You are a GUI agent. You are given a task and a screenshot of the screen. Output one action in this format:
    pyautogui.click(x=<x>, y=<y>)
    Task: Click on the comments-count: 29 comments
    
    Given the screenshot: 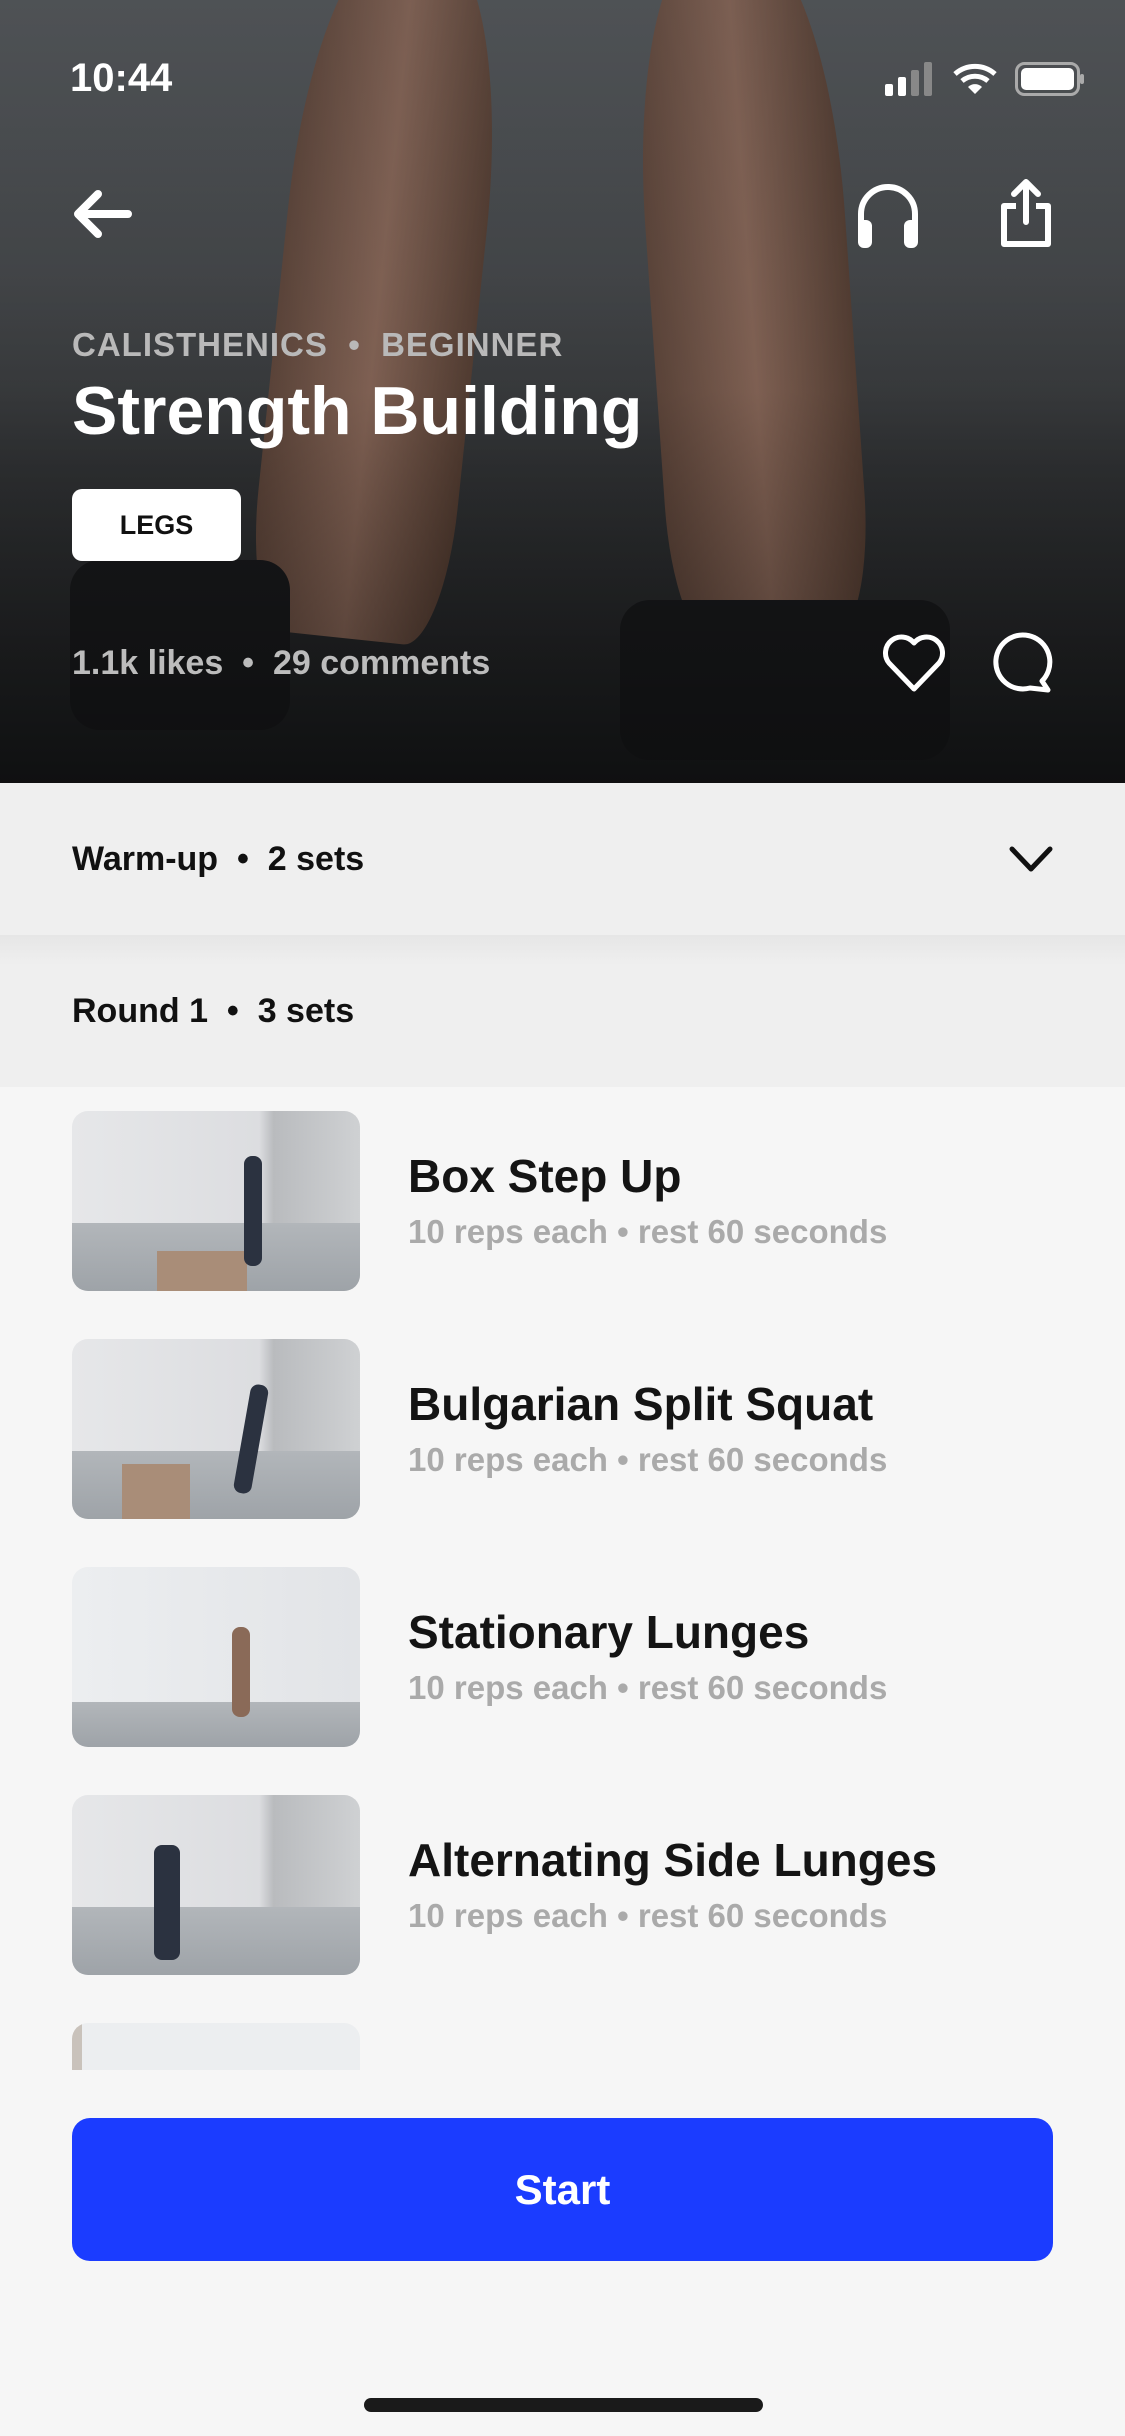 What is the action you would take?
    pyautogui.click(x=381, y=663)
    